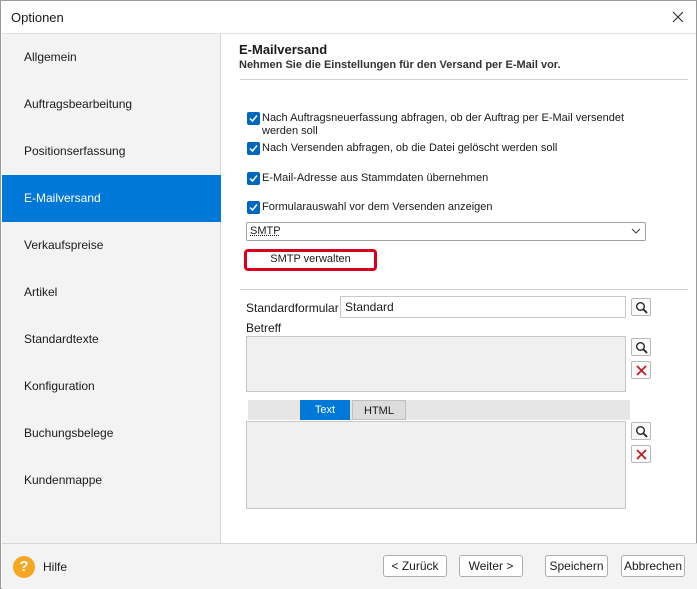 The height and width of the screenshot is (589, 697). I want to click on body-delete-button, so click(641, 454).